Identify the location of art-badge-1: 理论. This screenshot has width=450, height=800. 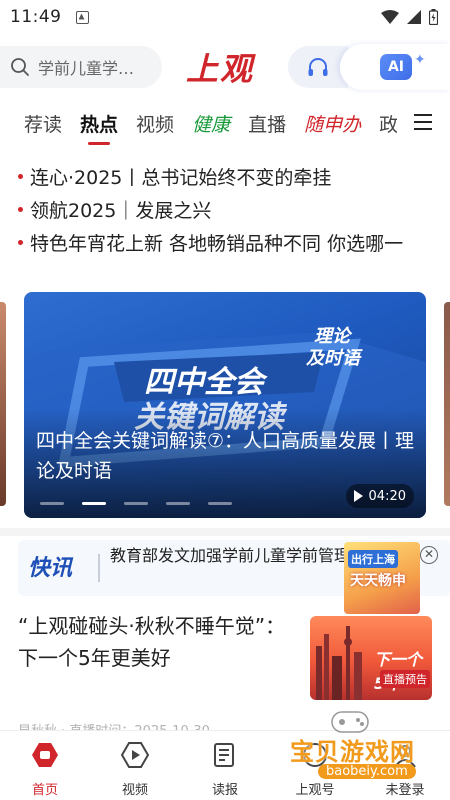
(333, 336).